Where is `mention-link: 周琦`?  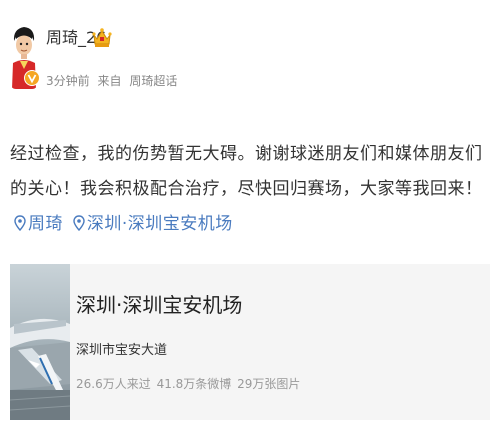 mention-link: 周琦 is located at coordinates (39, 224).